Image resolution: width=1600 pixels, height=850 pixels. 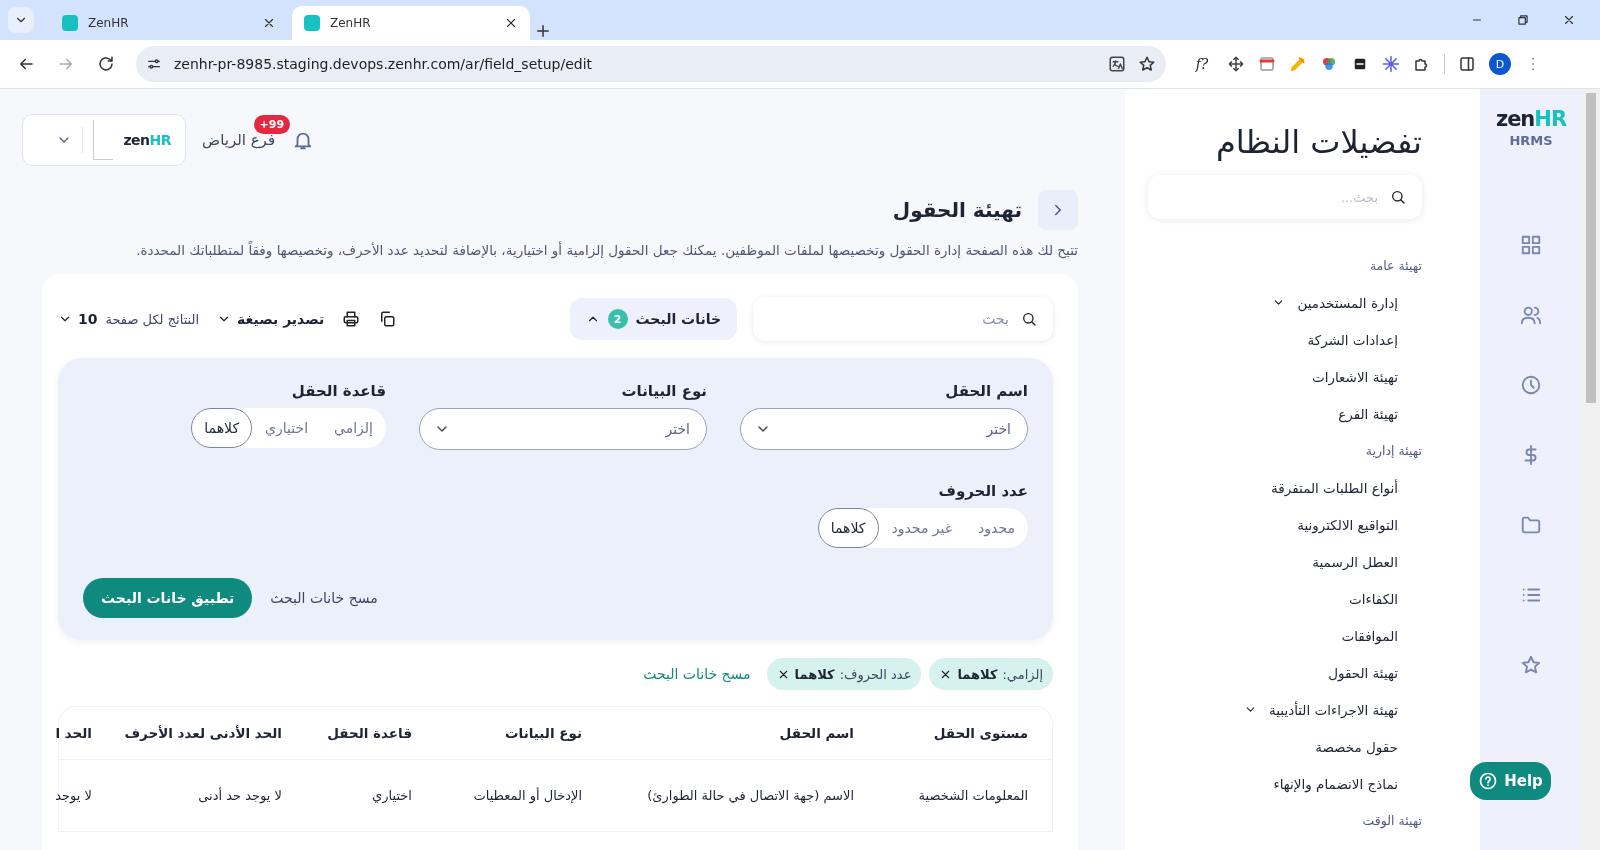 What do you see at coordinates (543, 31) in the screenshot?
I see `plus-icon` at bounding box center [543, 31].